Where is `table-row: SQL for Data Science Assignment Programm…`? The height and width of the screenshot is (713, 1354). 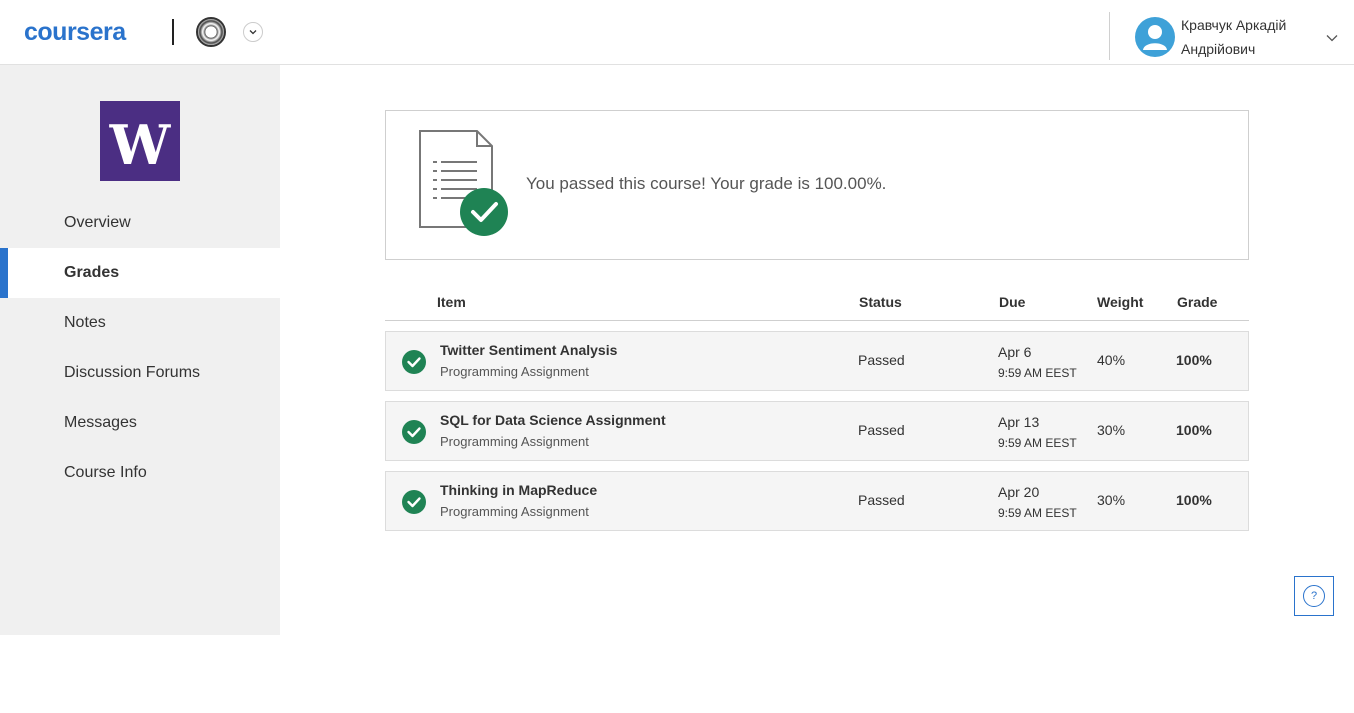
table-row: SQL for Data Science Assignment Programm… is located at coordinates (817, 431).